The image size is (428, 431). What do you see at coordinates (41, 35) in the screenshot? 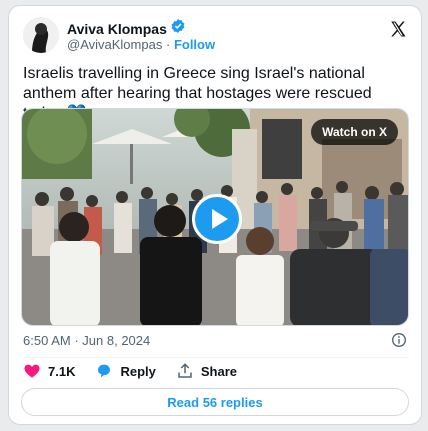
I see `avatar` at bounding box center [41, 35].